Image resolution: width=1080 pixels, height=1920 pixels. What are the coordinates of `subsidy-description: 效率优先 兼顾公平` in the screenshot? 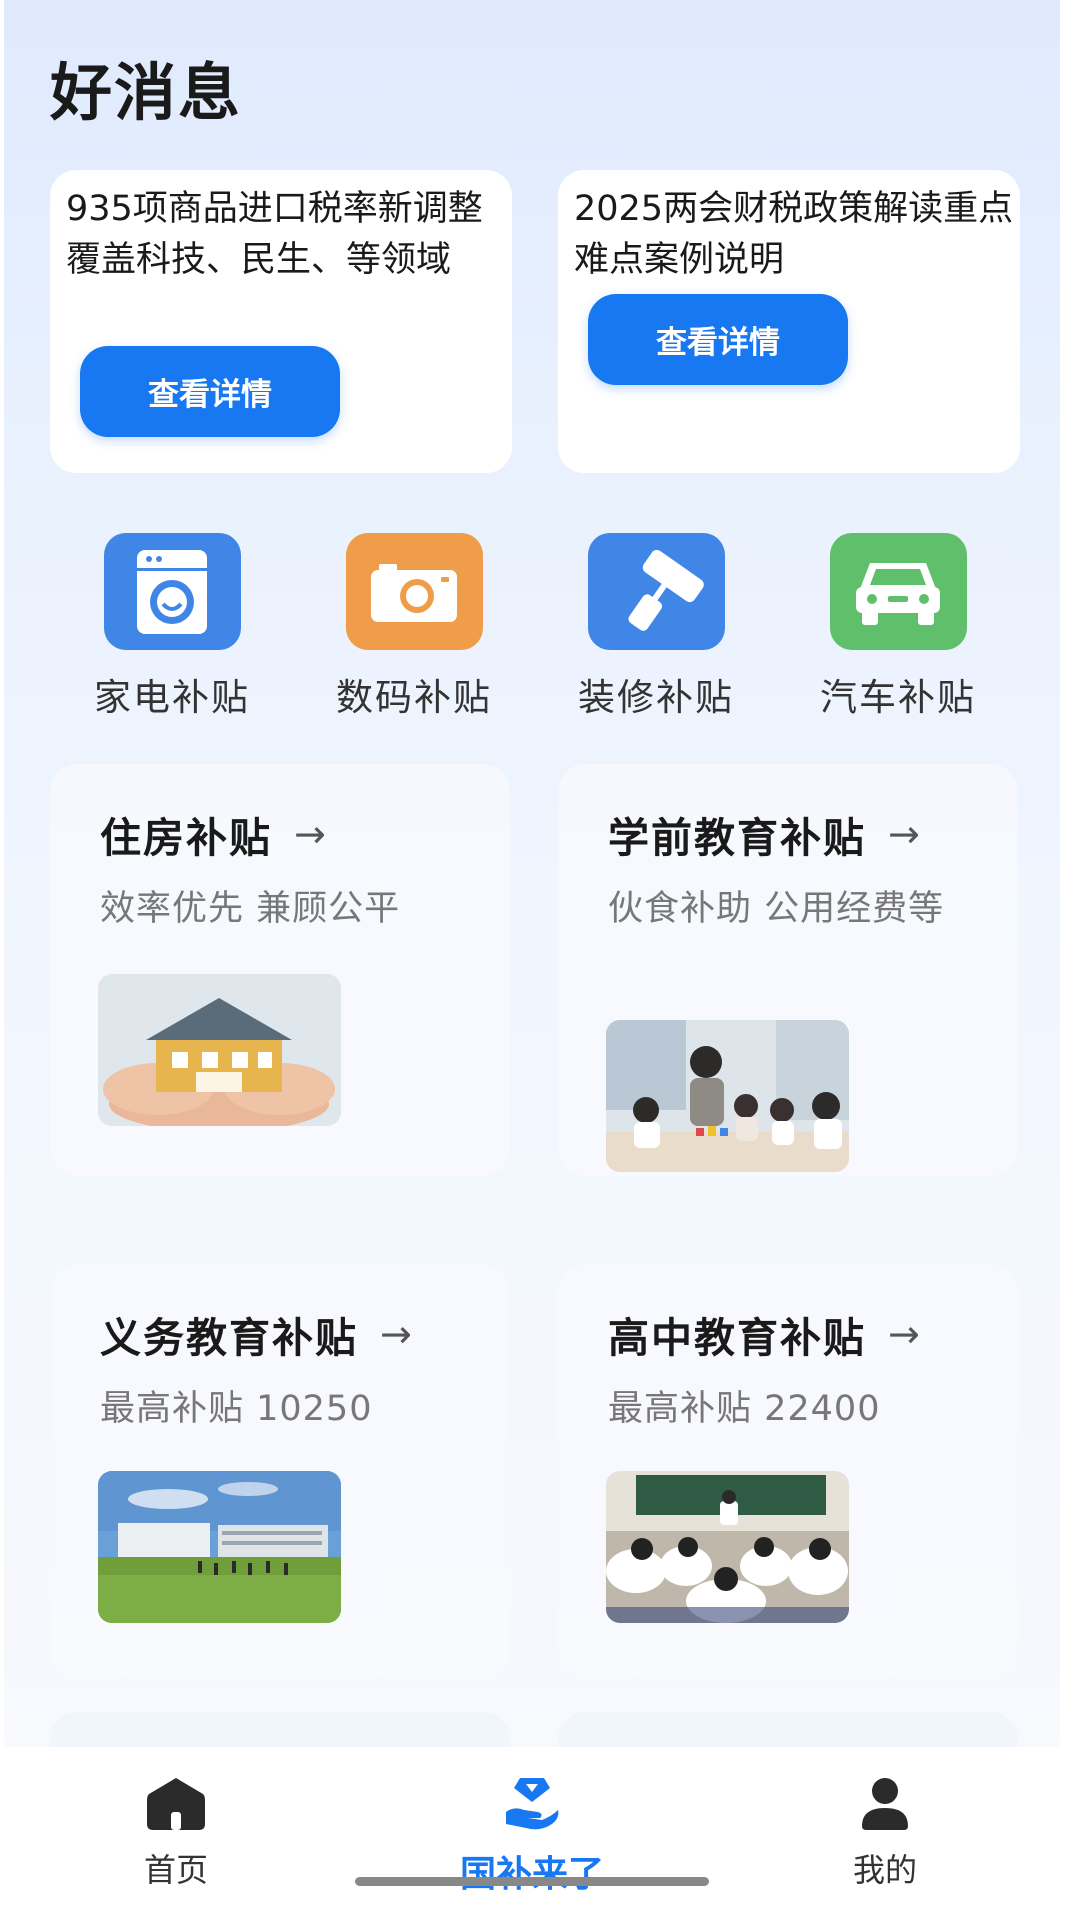 It's located at (250, 909).